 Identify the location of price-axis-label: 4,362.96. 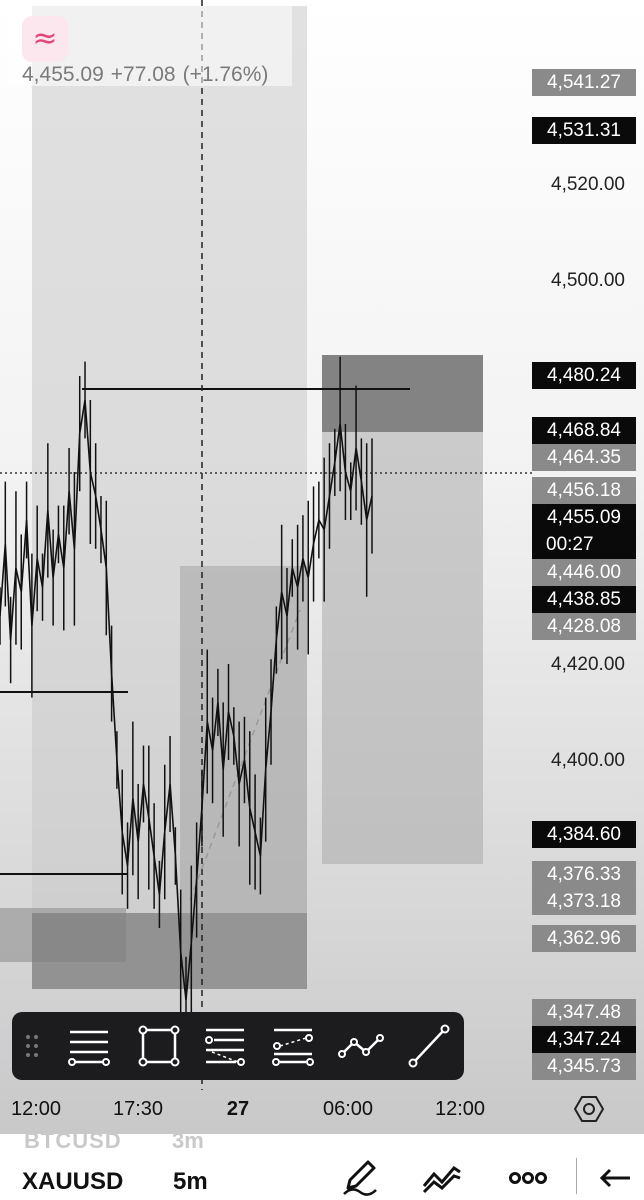
(584, 938).